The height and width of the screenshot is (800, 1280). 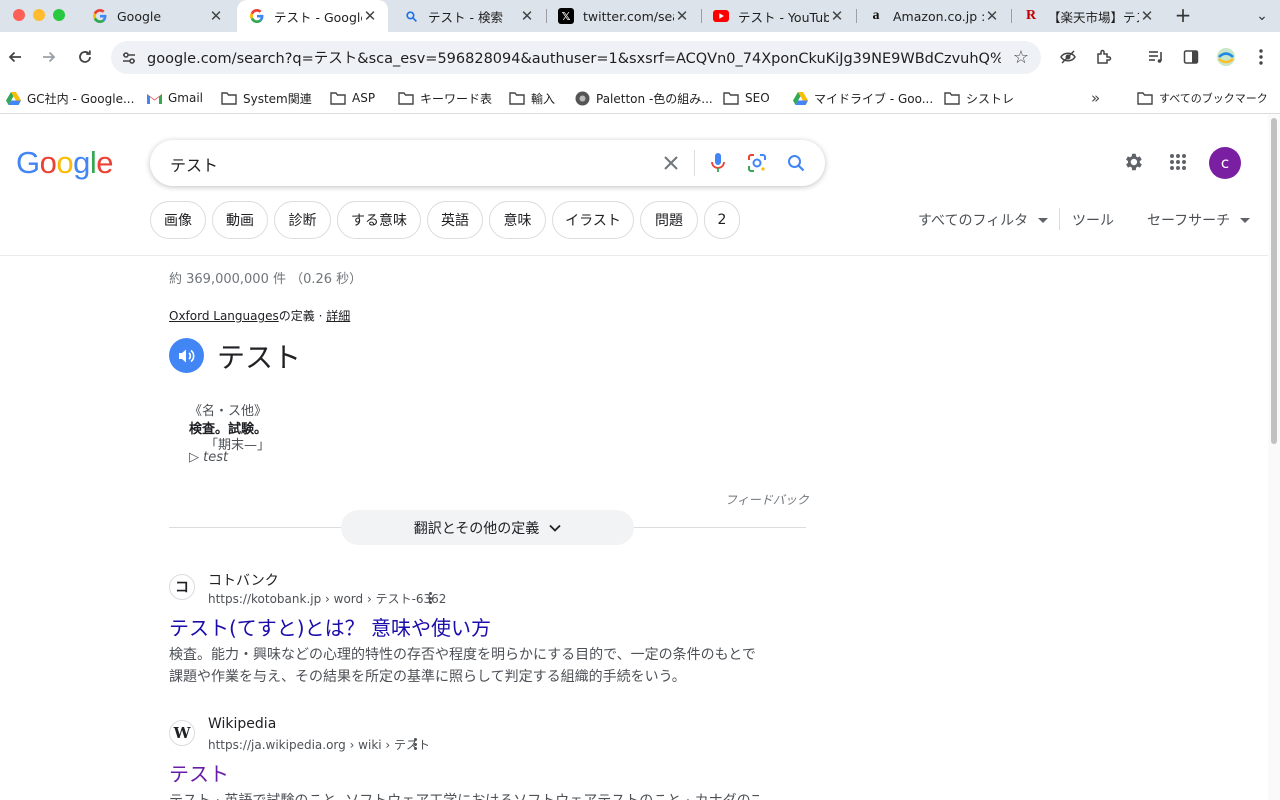 I want to click on dictionary-source: Oxford Languagesの定義 · 詳細, so click(x=259, y=315).